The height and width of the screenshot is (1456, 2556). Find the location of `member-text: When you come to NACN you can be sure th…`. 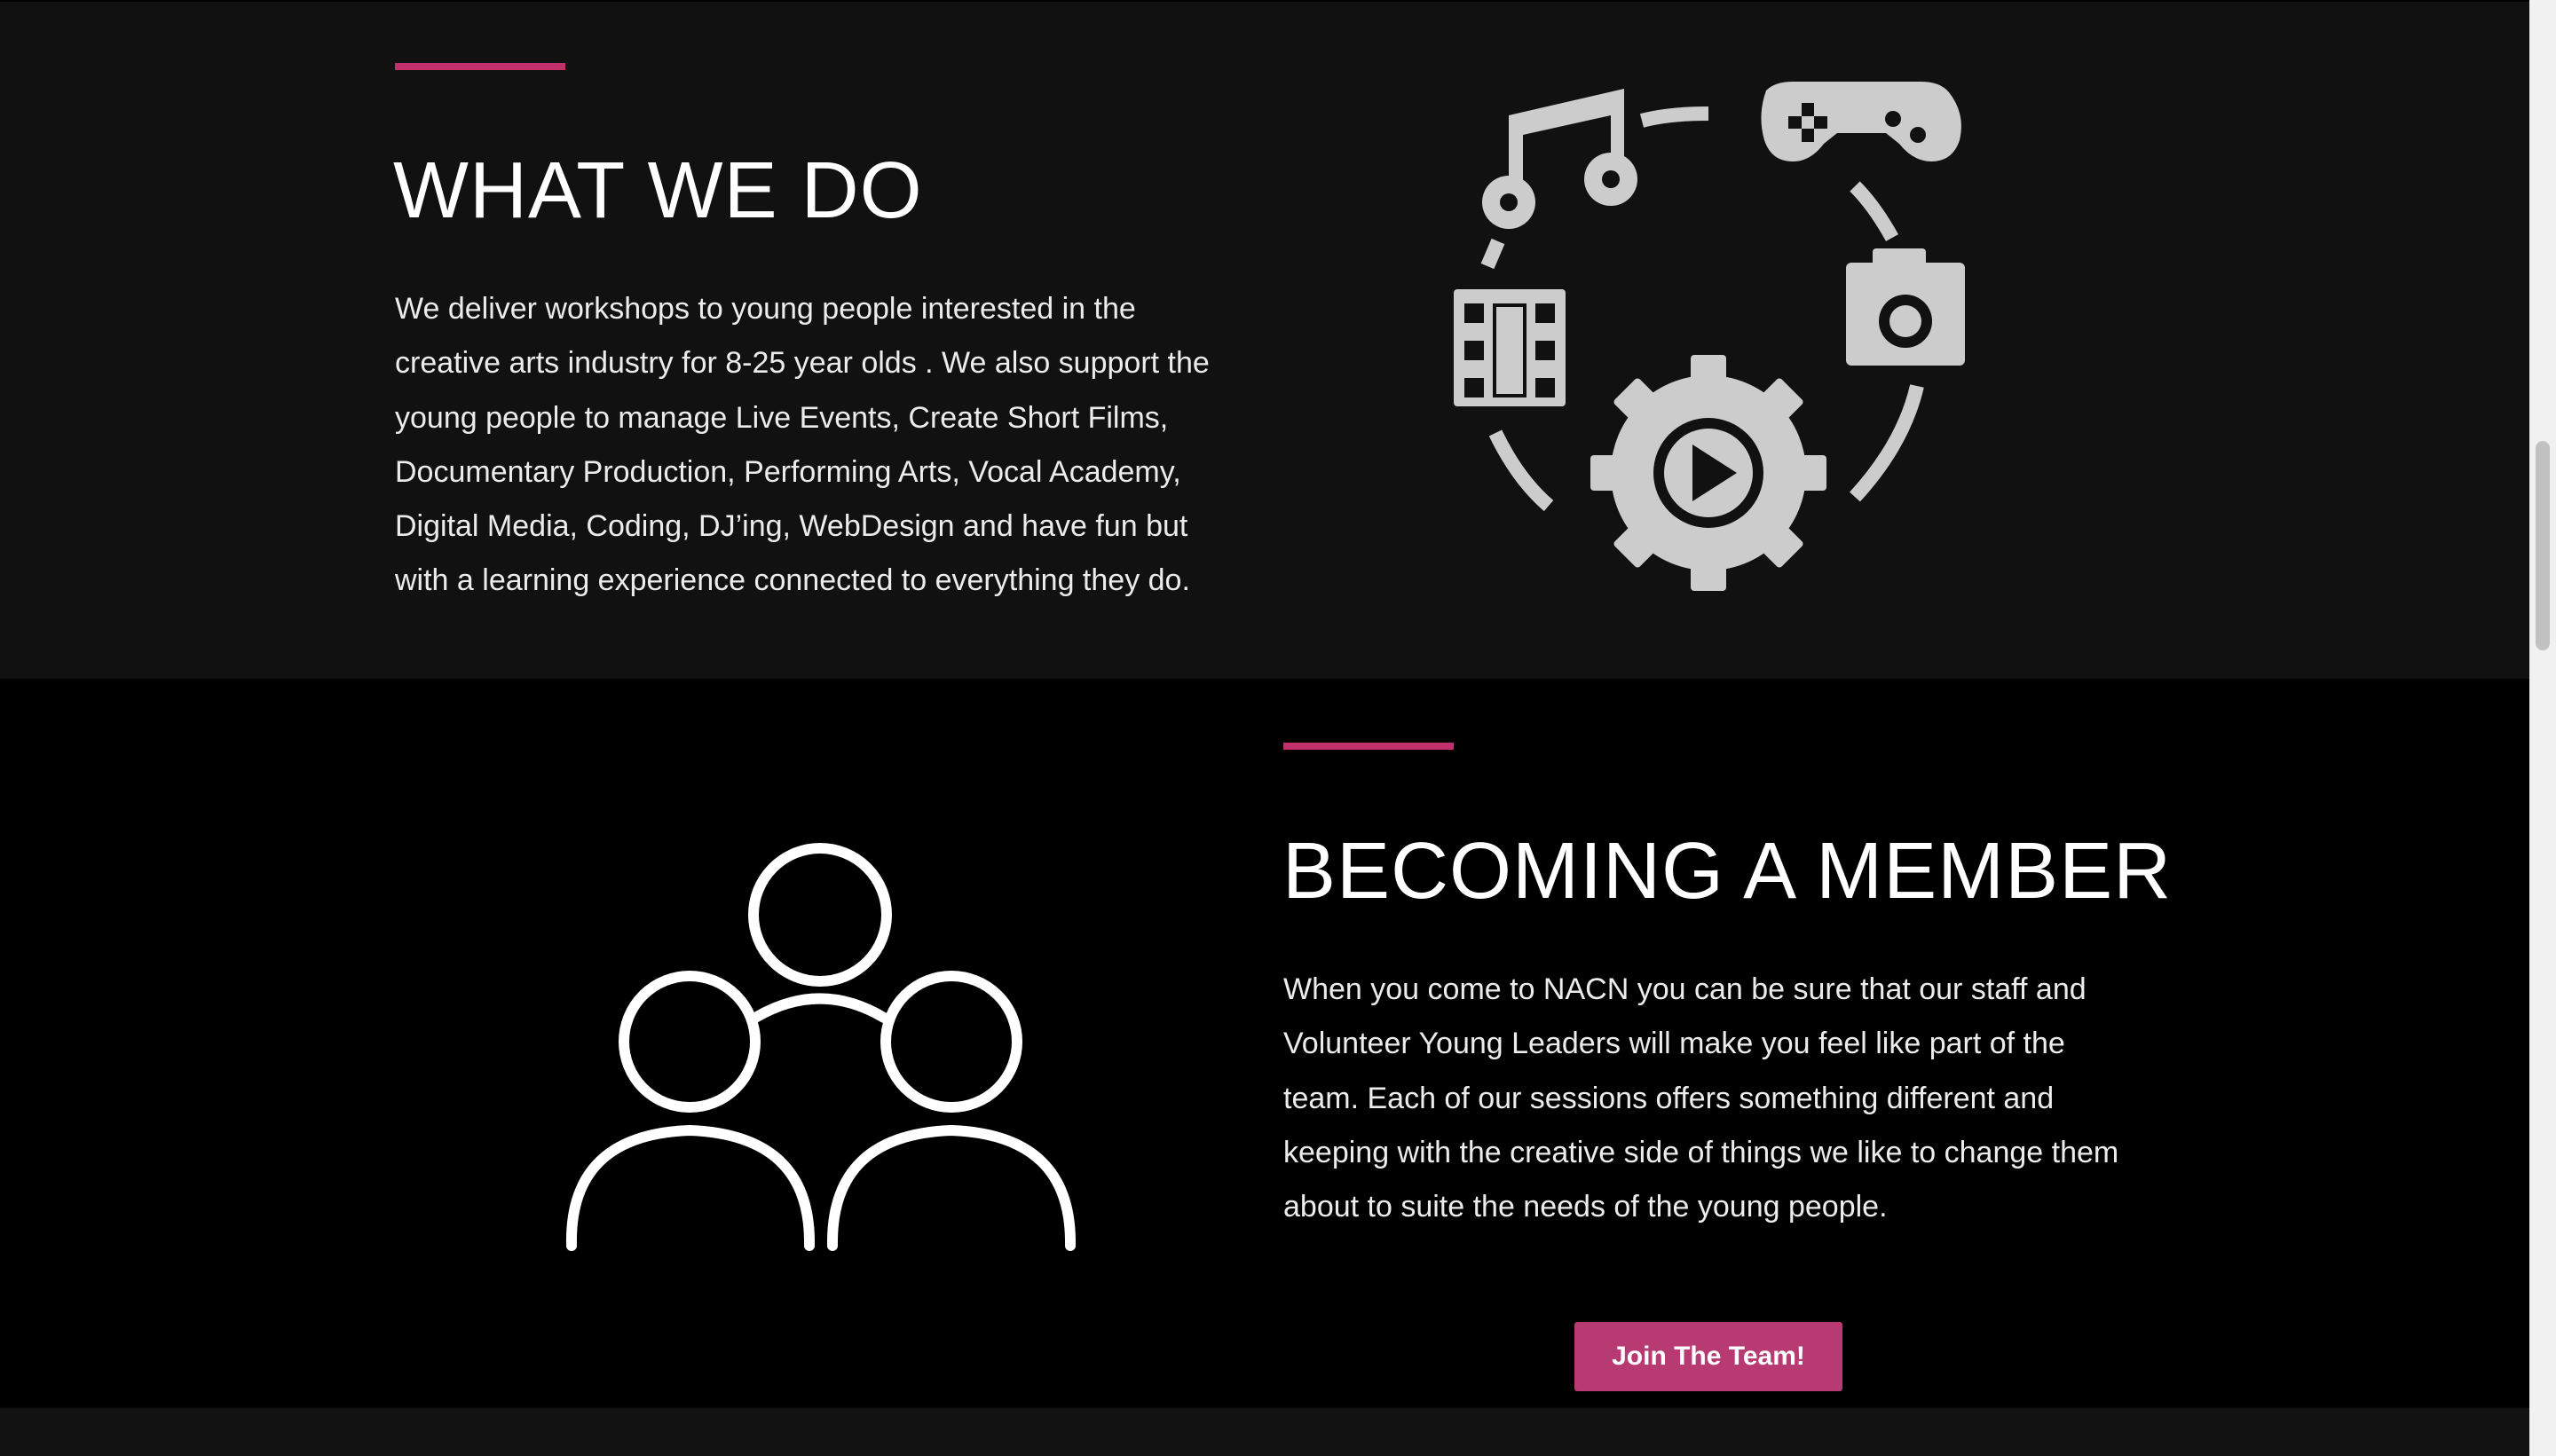

member-text: When you come to NACN you can be sure th… is located at coordinates (1701, 1098).